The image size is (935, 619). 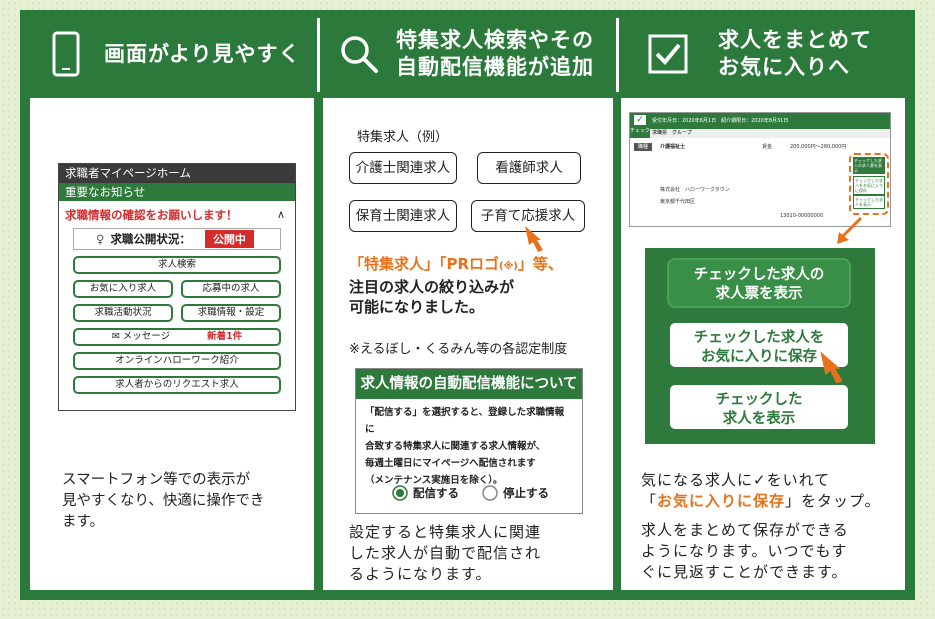 What do you see at coordinates (403, 168) in the screenshot?
I see `tag-care: 介護士関連求人` at bounding box center [403, 168].